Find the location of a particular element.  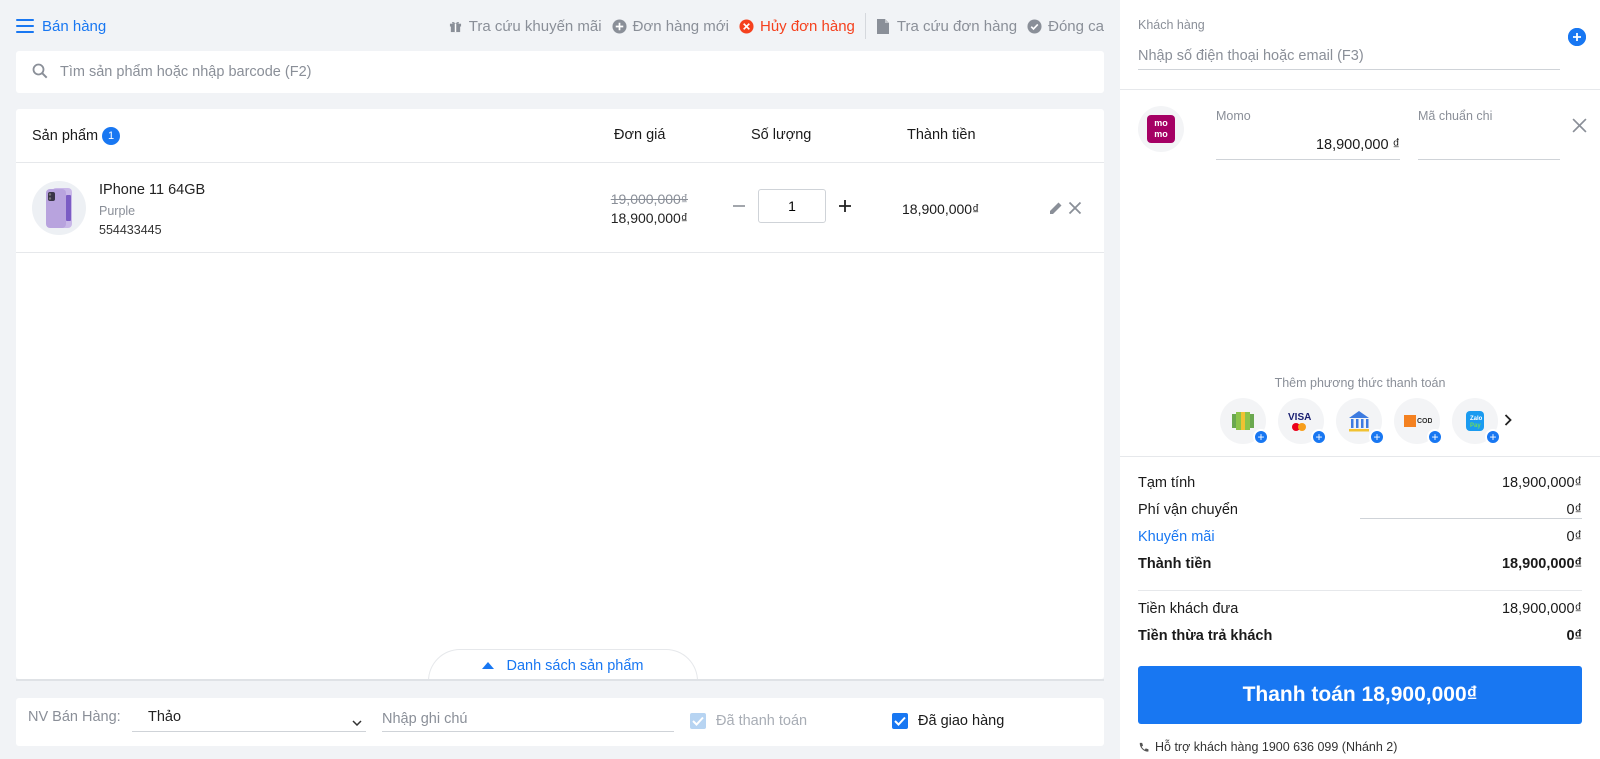

menu-icon is located at coordinates (25, 26).